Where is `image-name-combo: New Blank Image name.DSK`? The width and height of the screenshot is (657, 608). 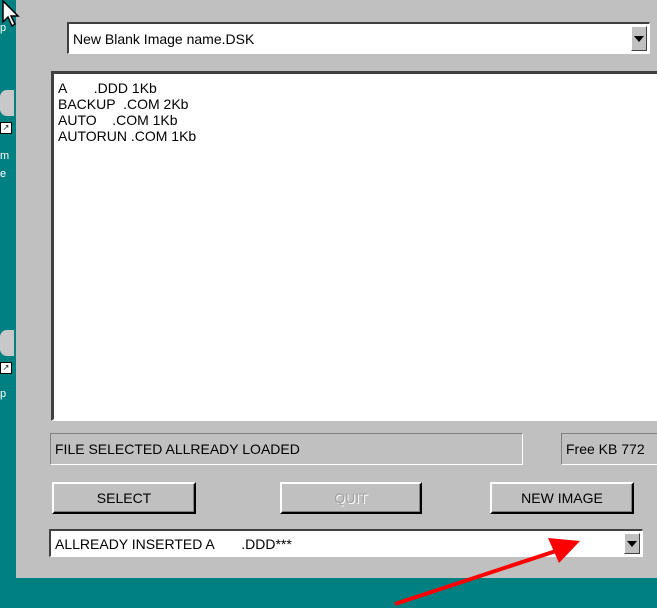 image-name-combo: New Blank Image name.DSK is located at coordinates (358, 38).